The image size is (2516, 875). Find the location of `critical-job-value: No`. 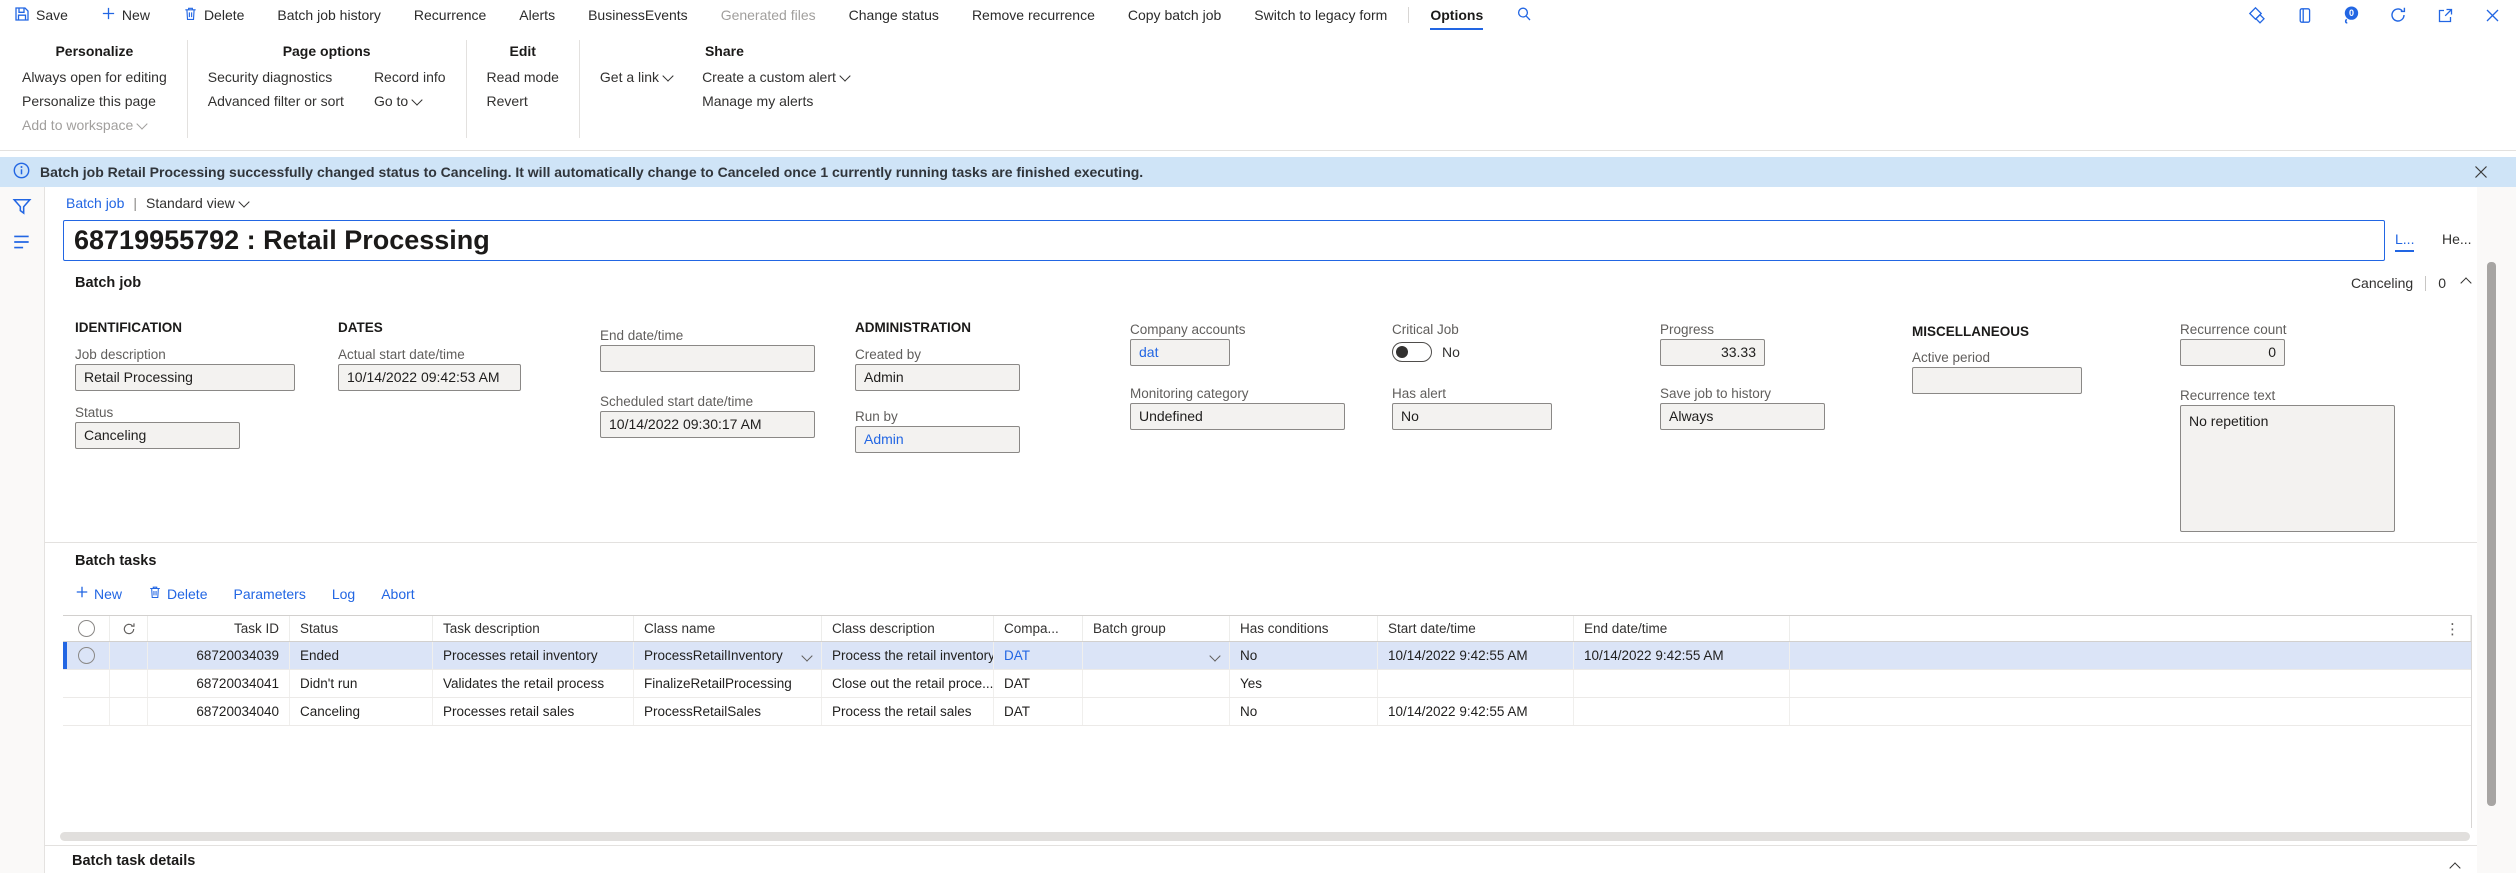

critical-job-value: No is located at coordinates (1451, 352).